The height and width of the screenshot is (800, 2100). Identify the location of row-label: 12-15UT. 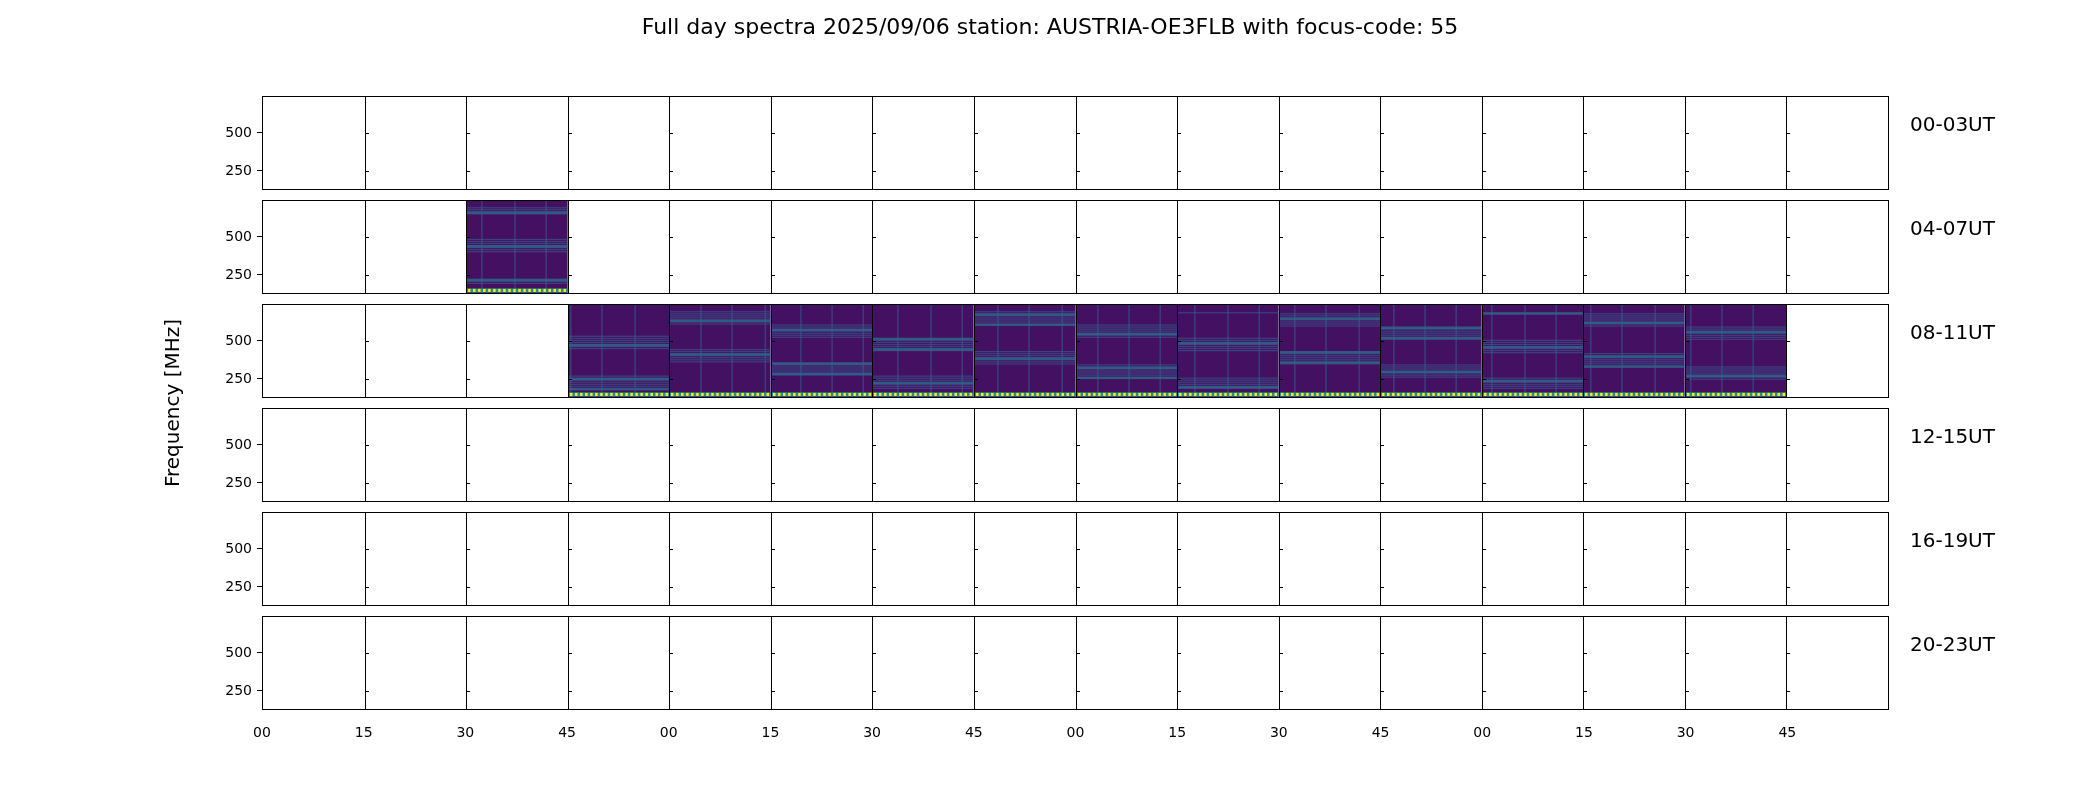
(1952, 436).